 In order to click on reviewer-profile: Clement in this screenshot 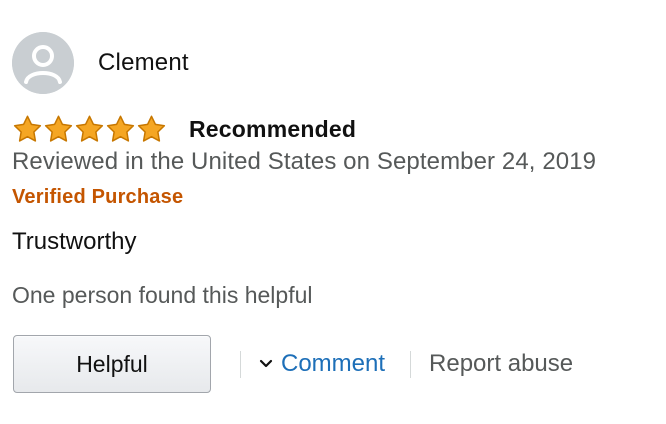, I will do `click(337, 63)`.